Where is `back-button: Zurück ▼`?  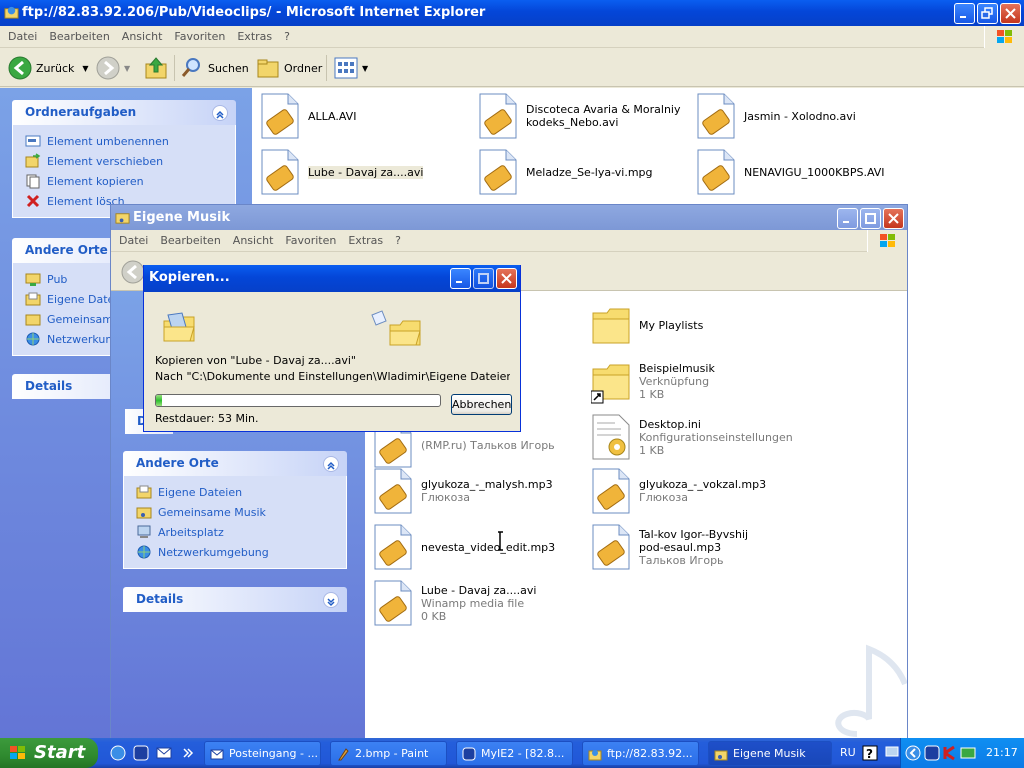 back-button: Zurück ▼ is located at coordinates (48, 68).